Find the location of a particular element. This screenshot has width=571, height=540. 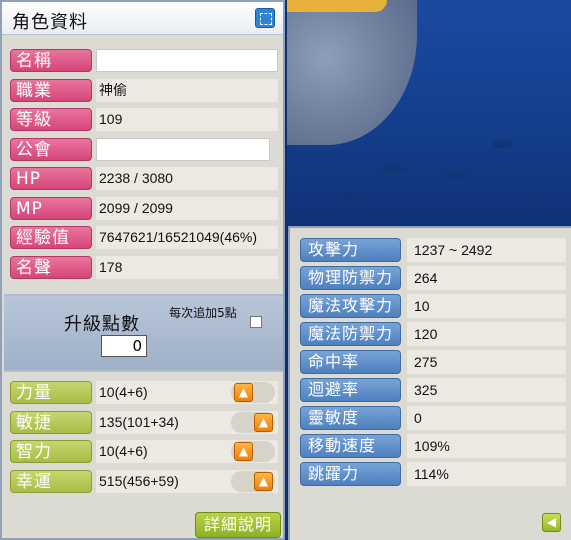

detail-row-attack: 攻擊力 1237 ~ 2492 is located at coordinates (432, 250).